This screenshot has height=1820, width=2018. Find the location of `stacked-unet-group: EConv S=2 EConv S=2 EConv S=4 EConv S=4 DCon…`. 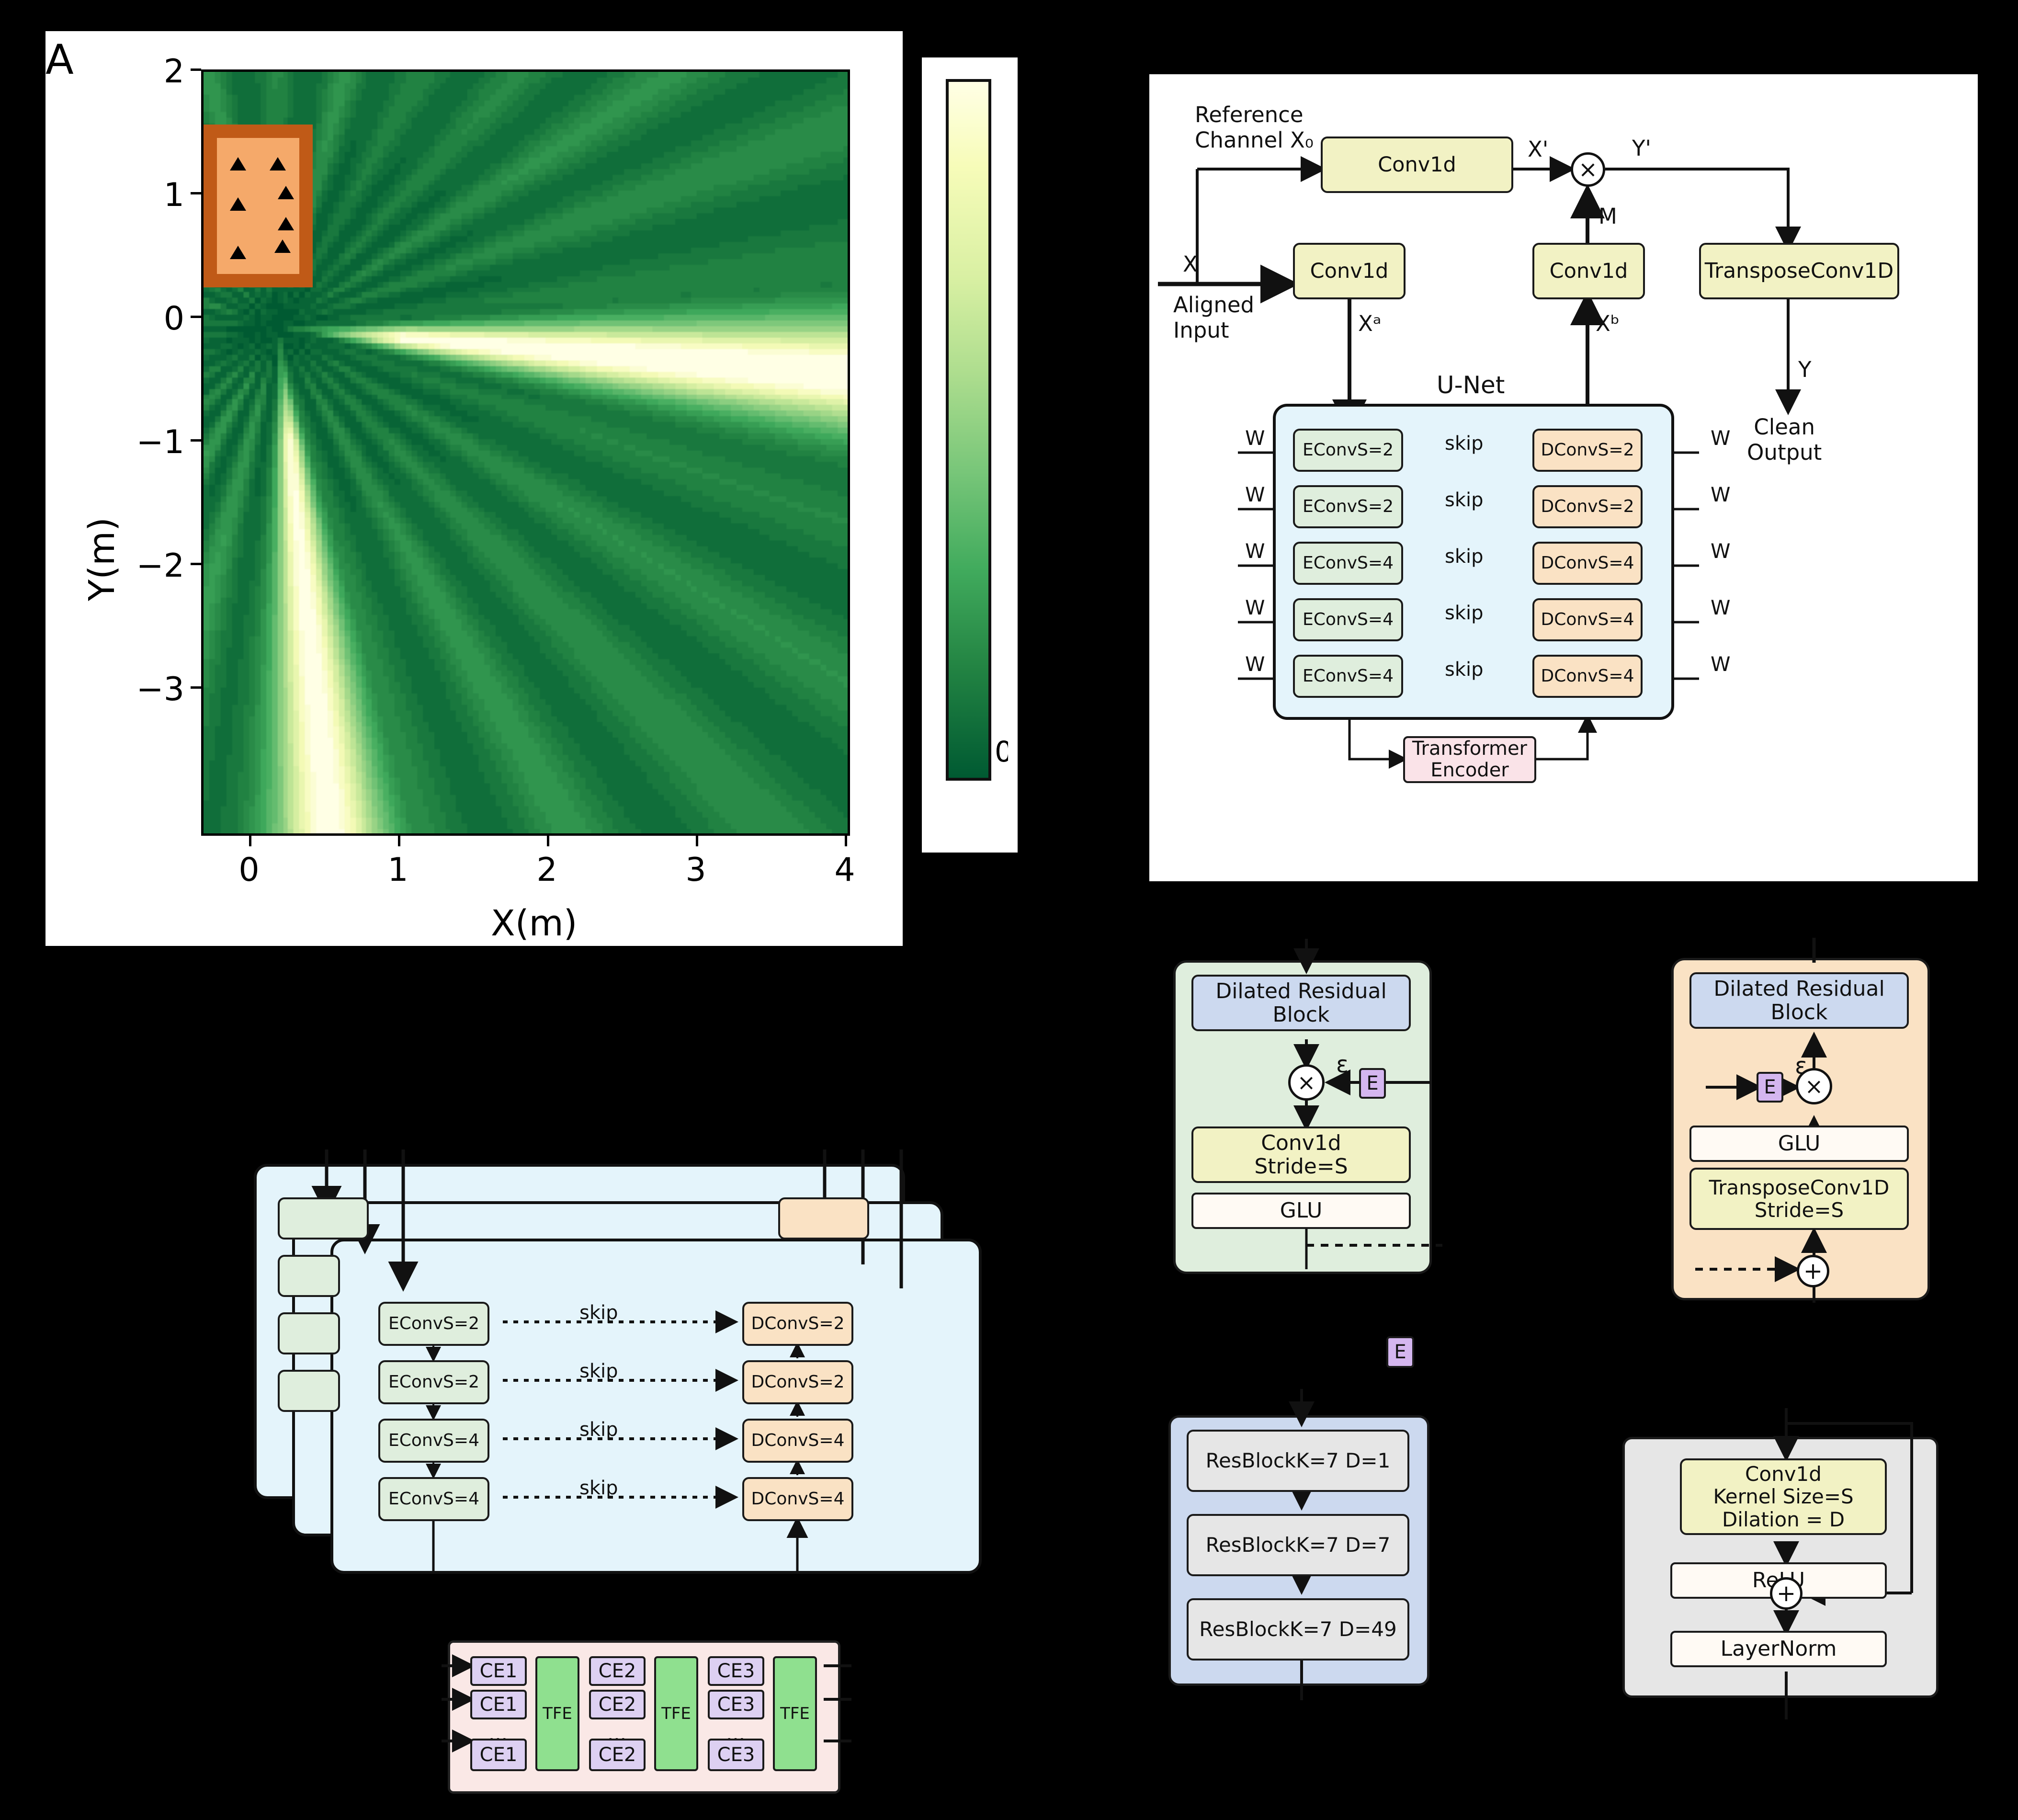

stacked-unet-group: EConv S=2 EConv S=2 EConv S=4 EConv S=4 DCon… is located at coordinates (661, 1372).